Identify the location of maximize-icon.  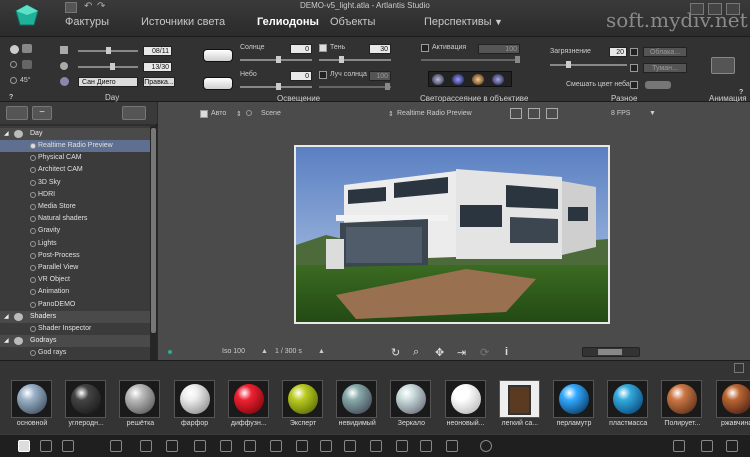
(715, 9).